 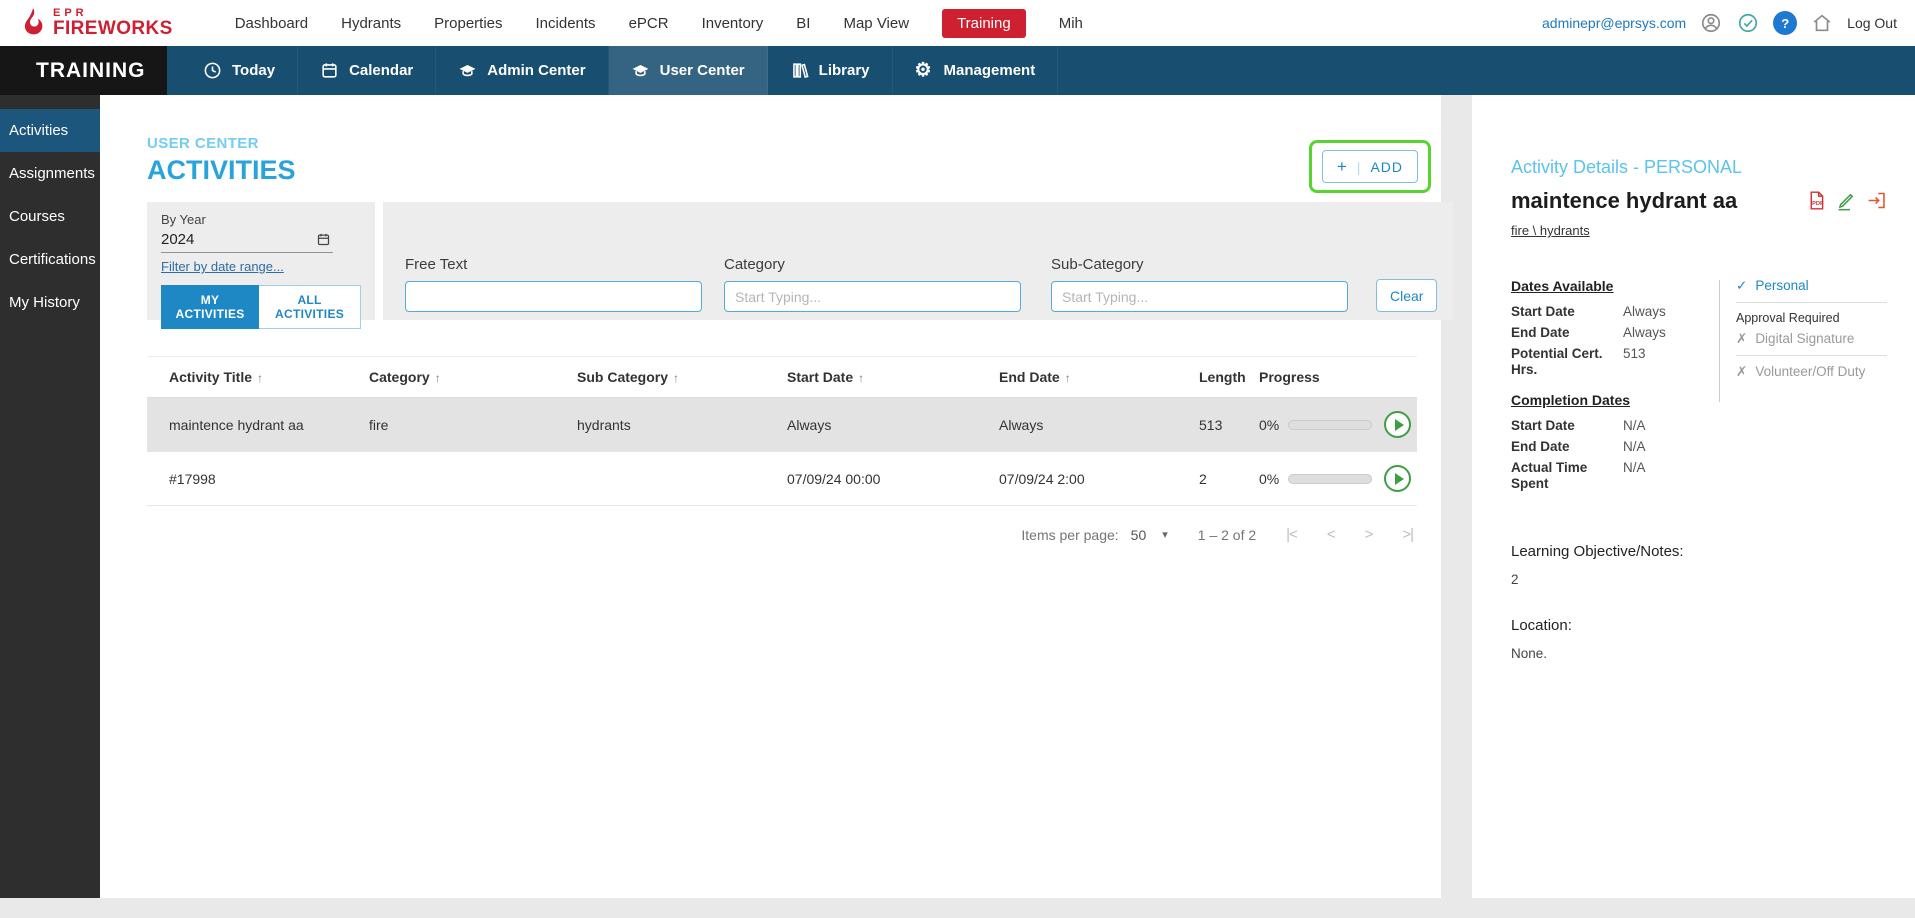 What do you see at coordinates (1397, 377) in the screenshot?
I see `column-actions` at bounding box center [1397, 377].